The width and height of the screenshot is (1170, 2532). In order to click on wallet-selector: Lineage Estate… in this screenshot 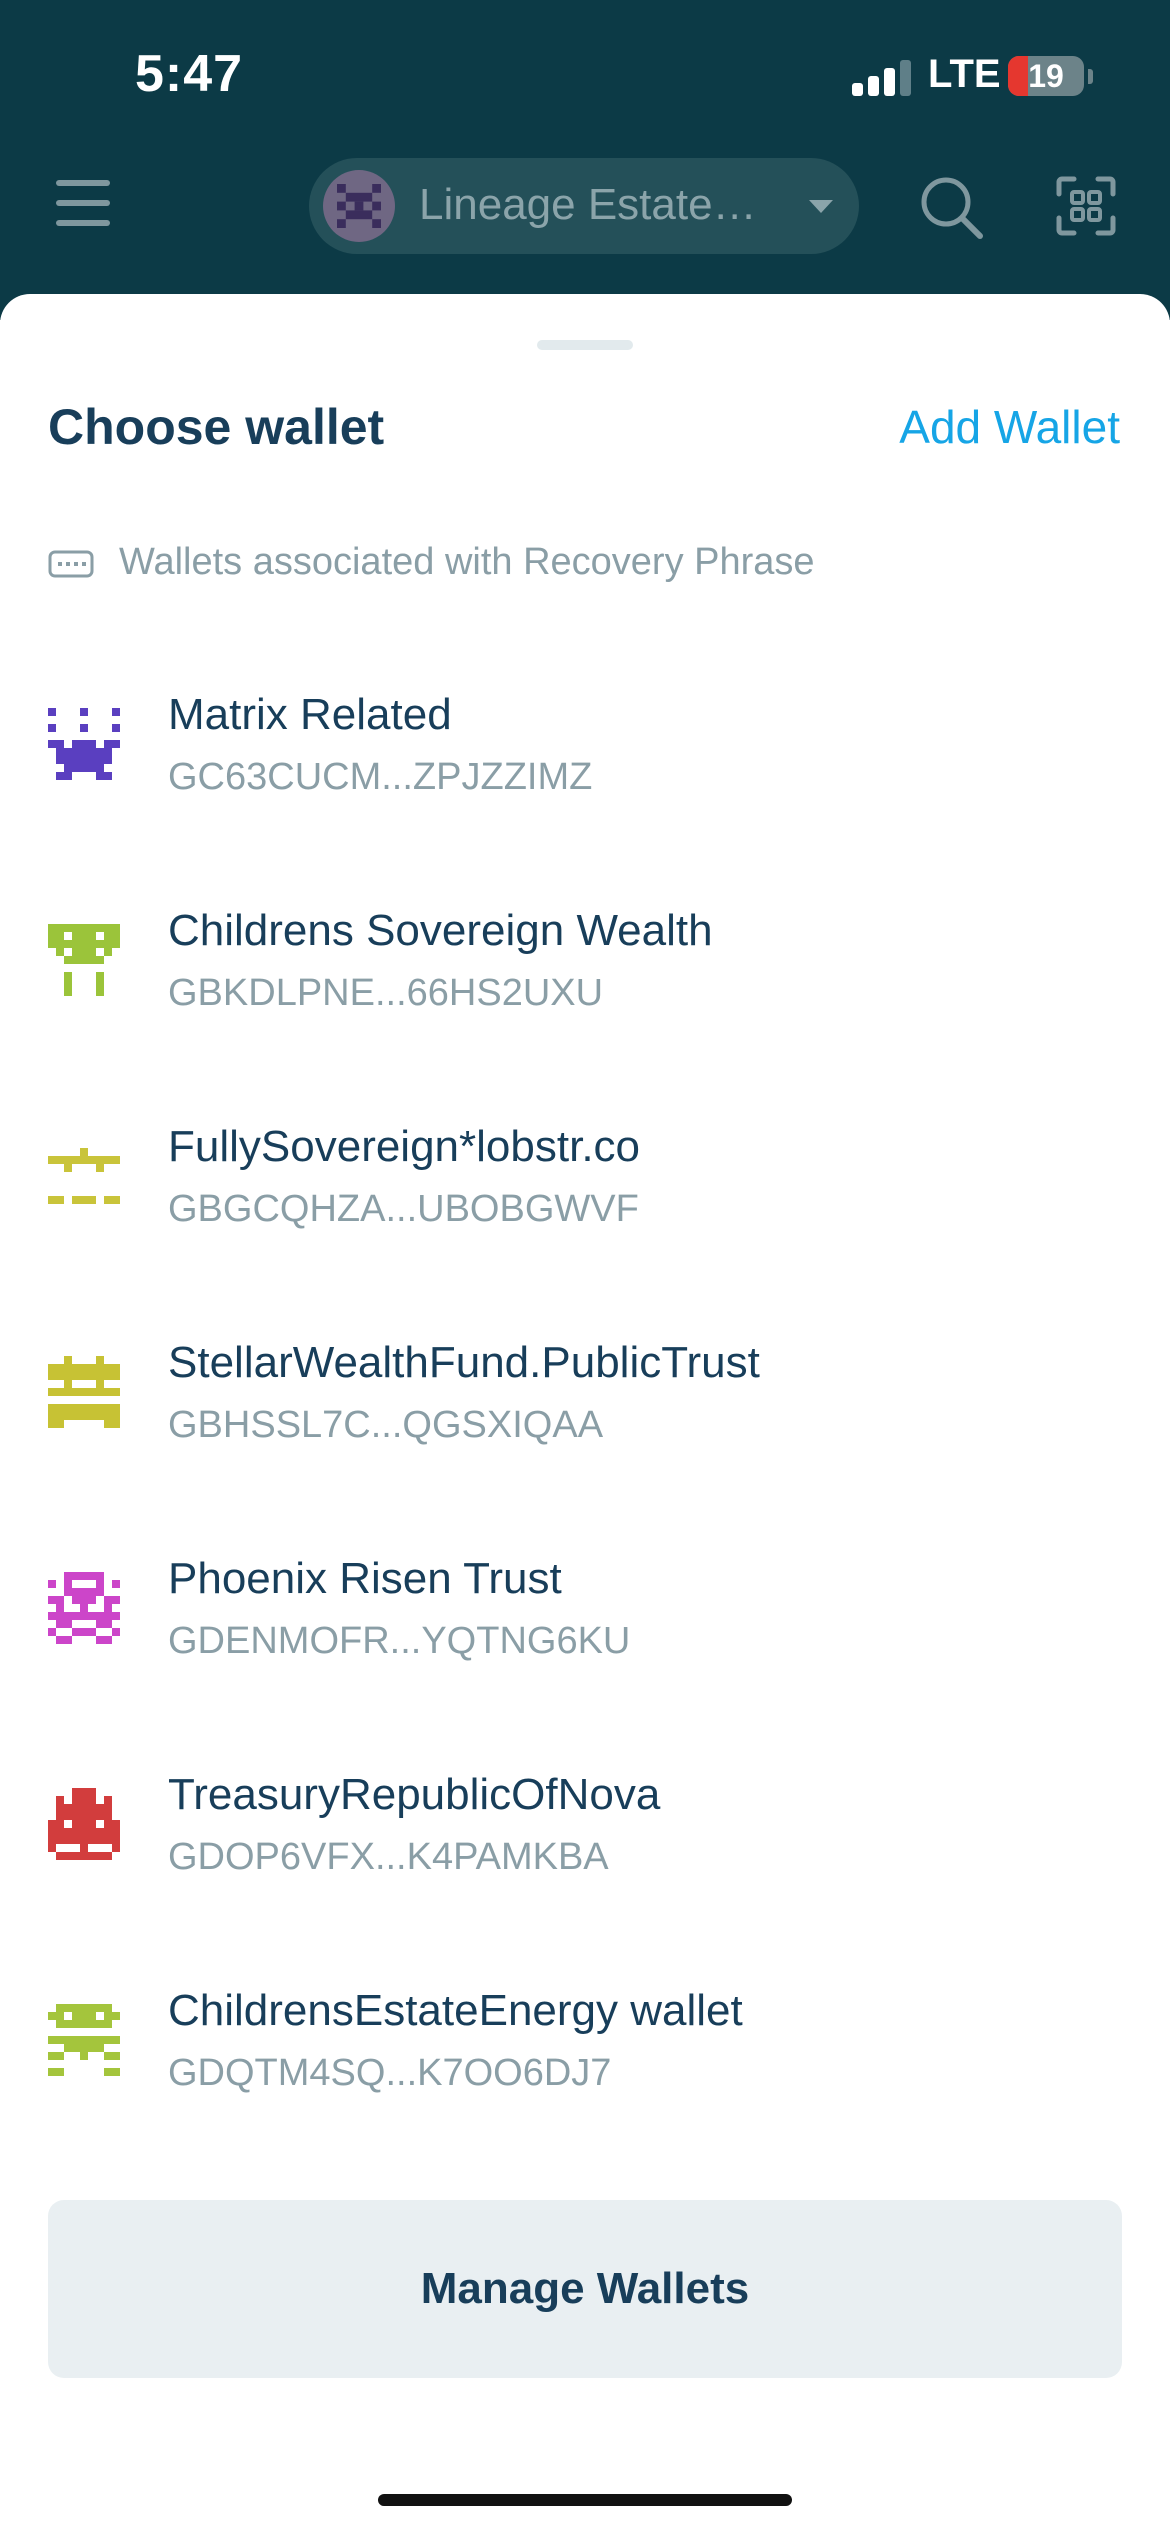, I will do `click(584, 206)`.